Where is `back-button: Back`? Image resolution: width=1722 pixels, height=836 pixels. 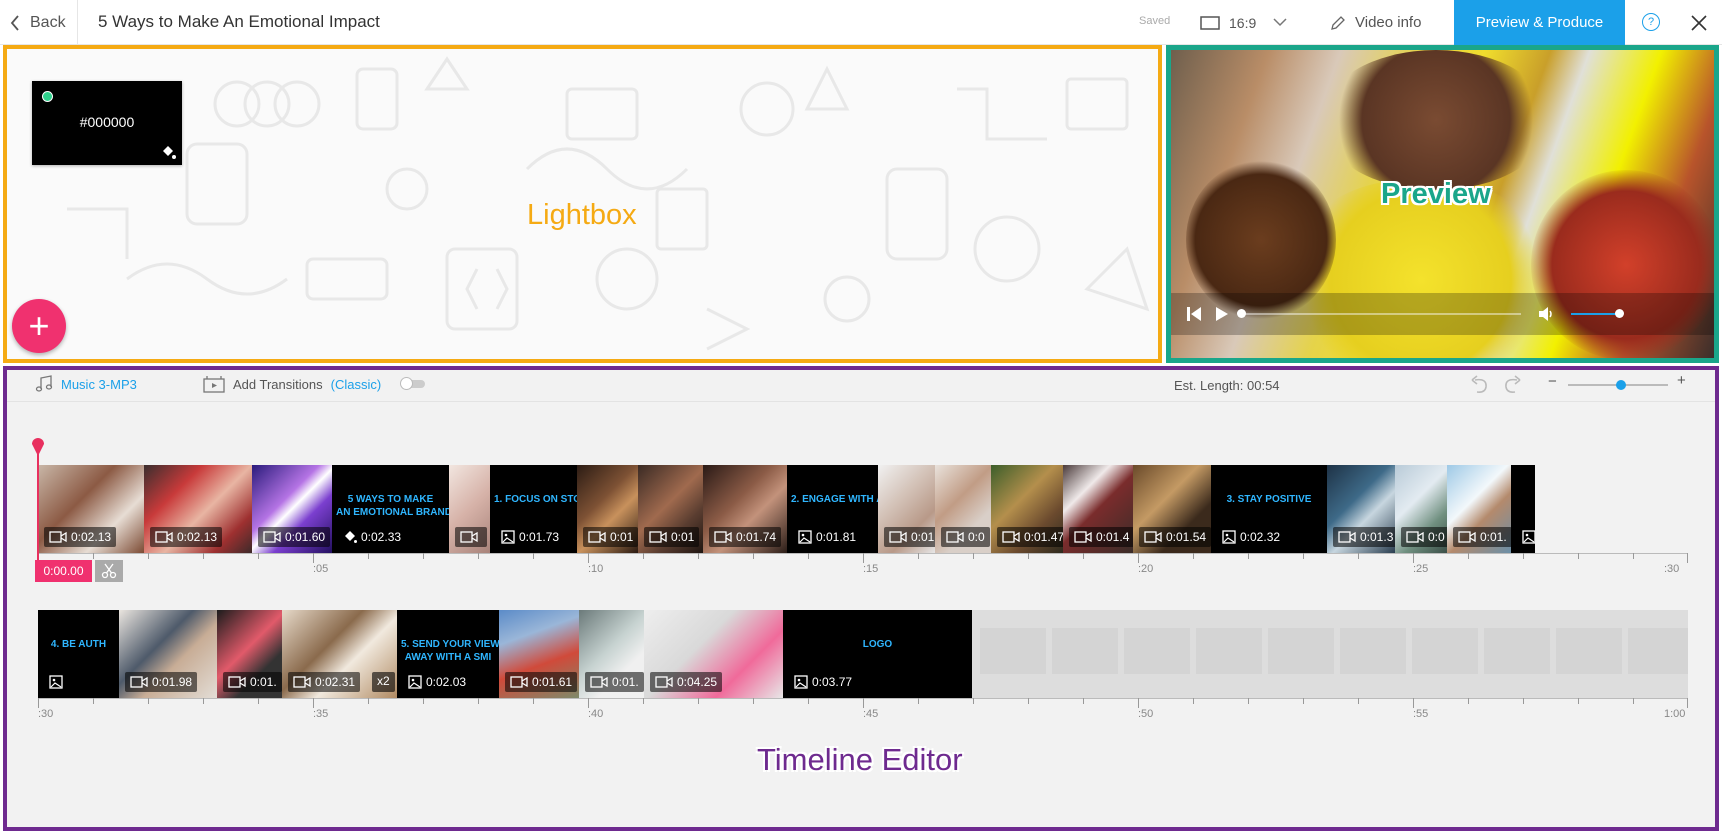
back-button: Back is located at coordinates (39, 22).